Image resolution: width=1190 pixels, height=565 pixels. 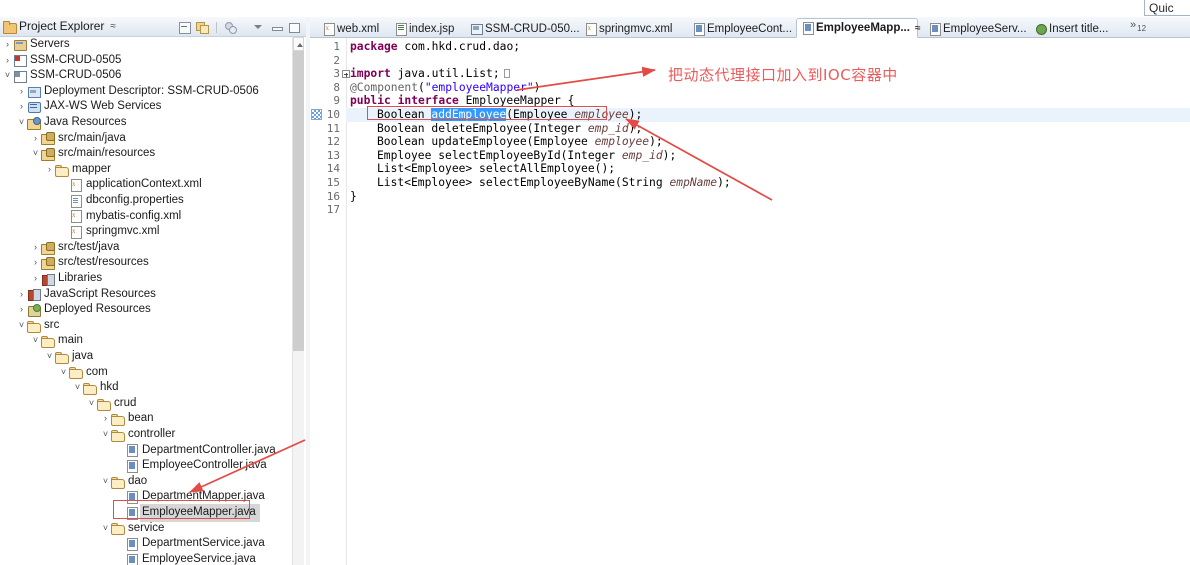 I want to click on tree-item: › src/test/resources, so click(x=74, y=263).